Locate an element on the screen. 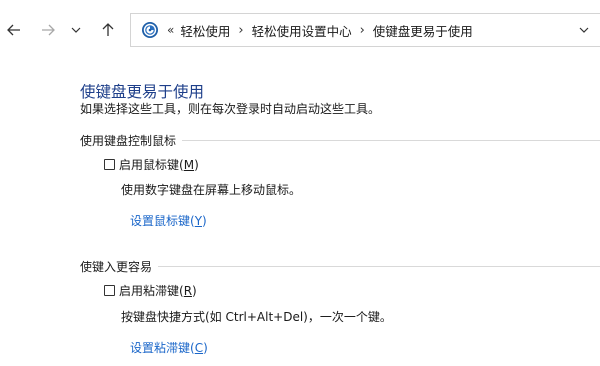  breadcrumb-keyboard-easier: 使键盘更易于使用 is located at coordinates (423, 30).